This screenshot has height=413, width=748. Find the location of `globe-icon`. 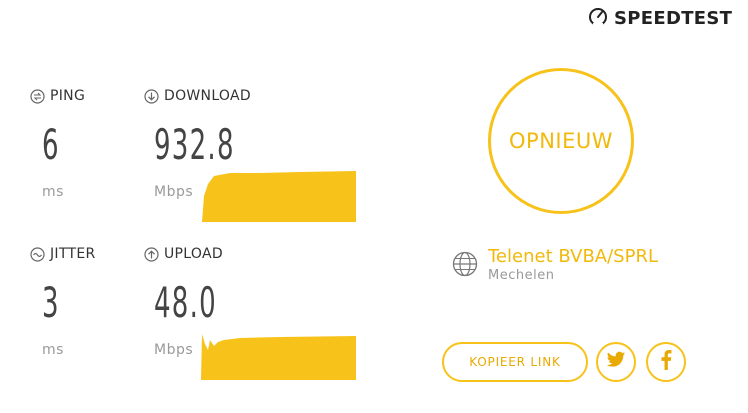

globe-icon is located at coordinates (465, 266).